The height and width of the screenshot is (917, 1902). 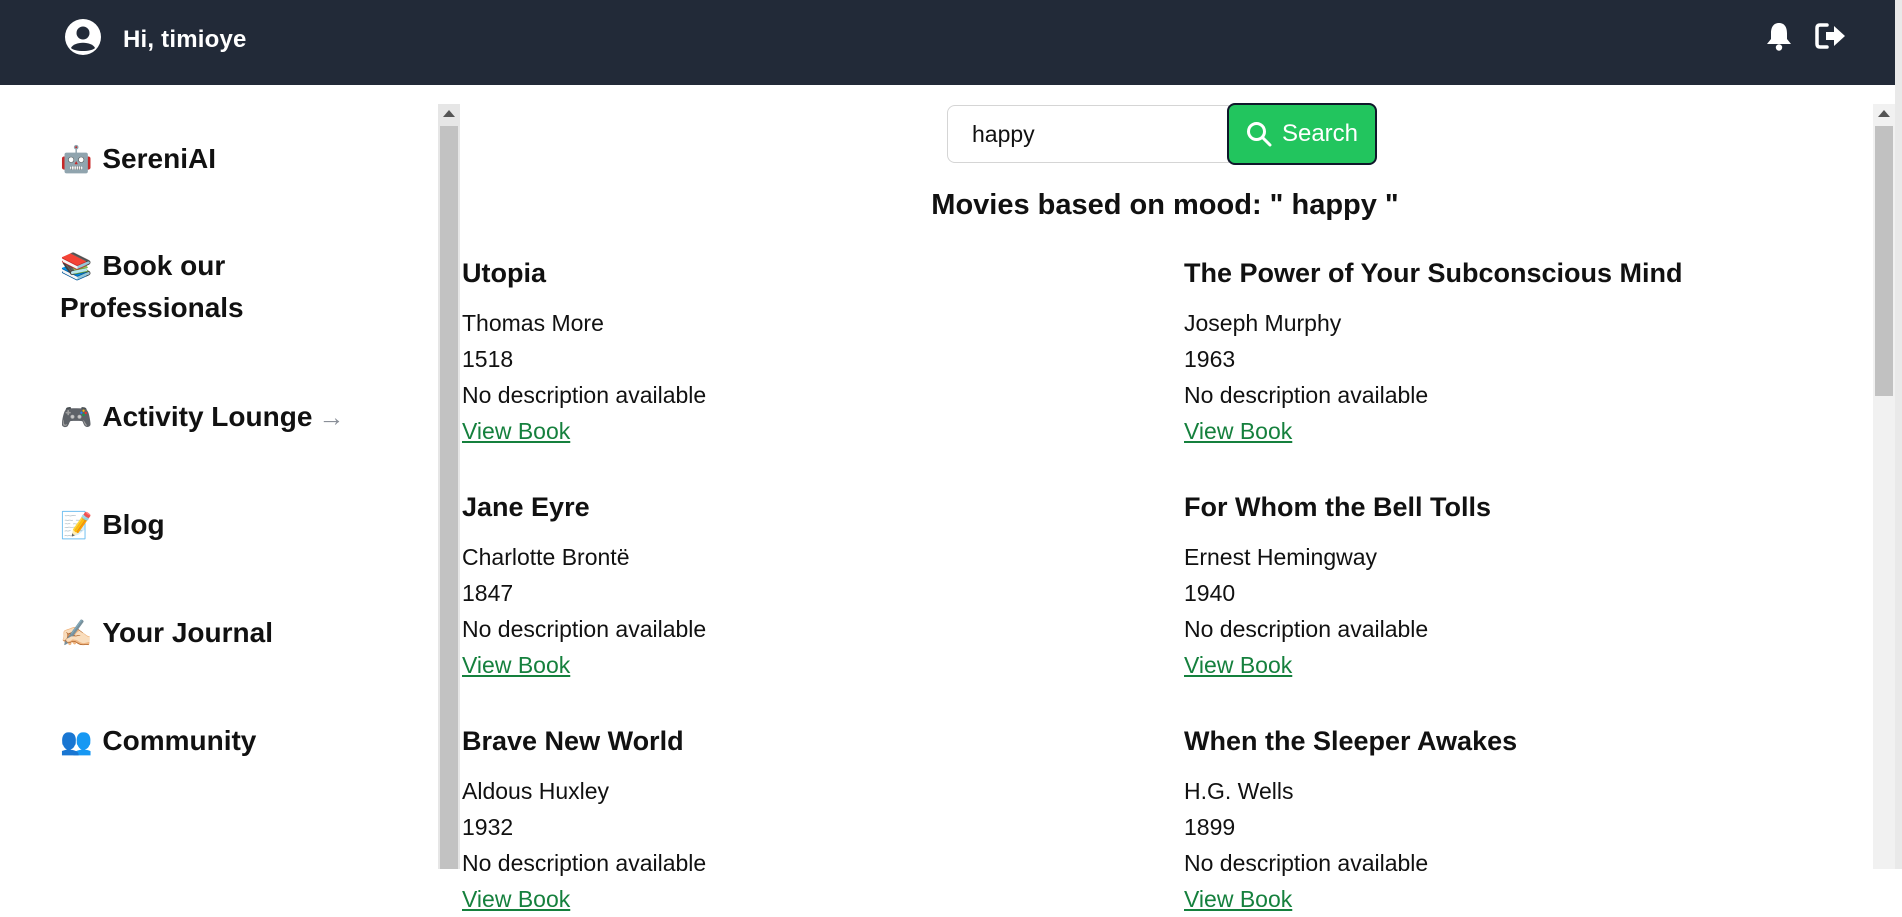 What do you see at coordinates (1263, 323) in the screenshot?
I see `book-author: Joseph Murphy` at bounding box center [1263, 323].